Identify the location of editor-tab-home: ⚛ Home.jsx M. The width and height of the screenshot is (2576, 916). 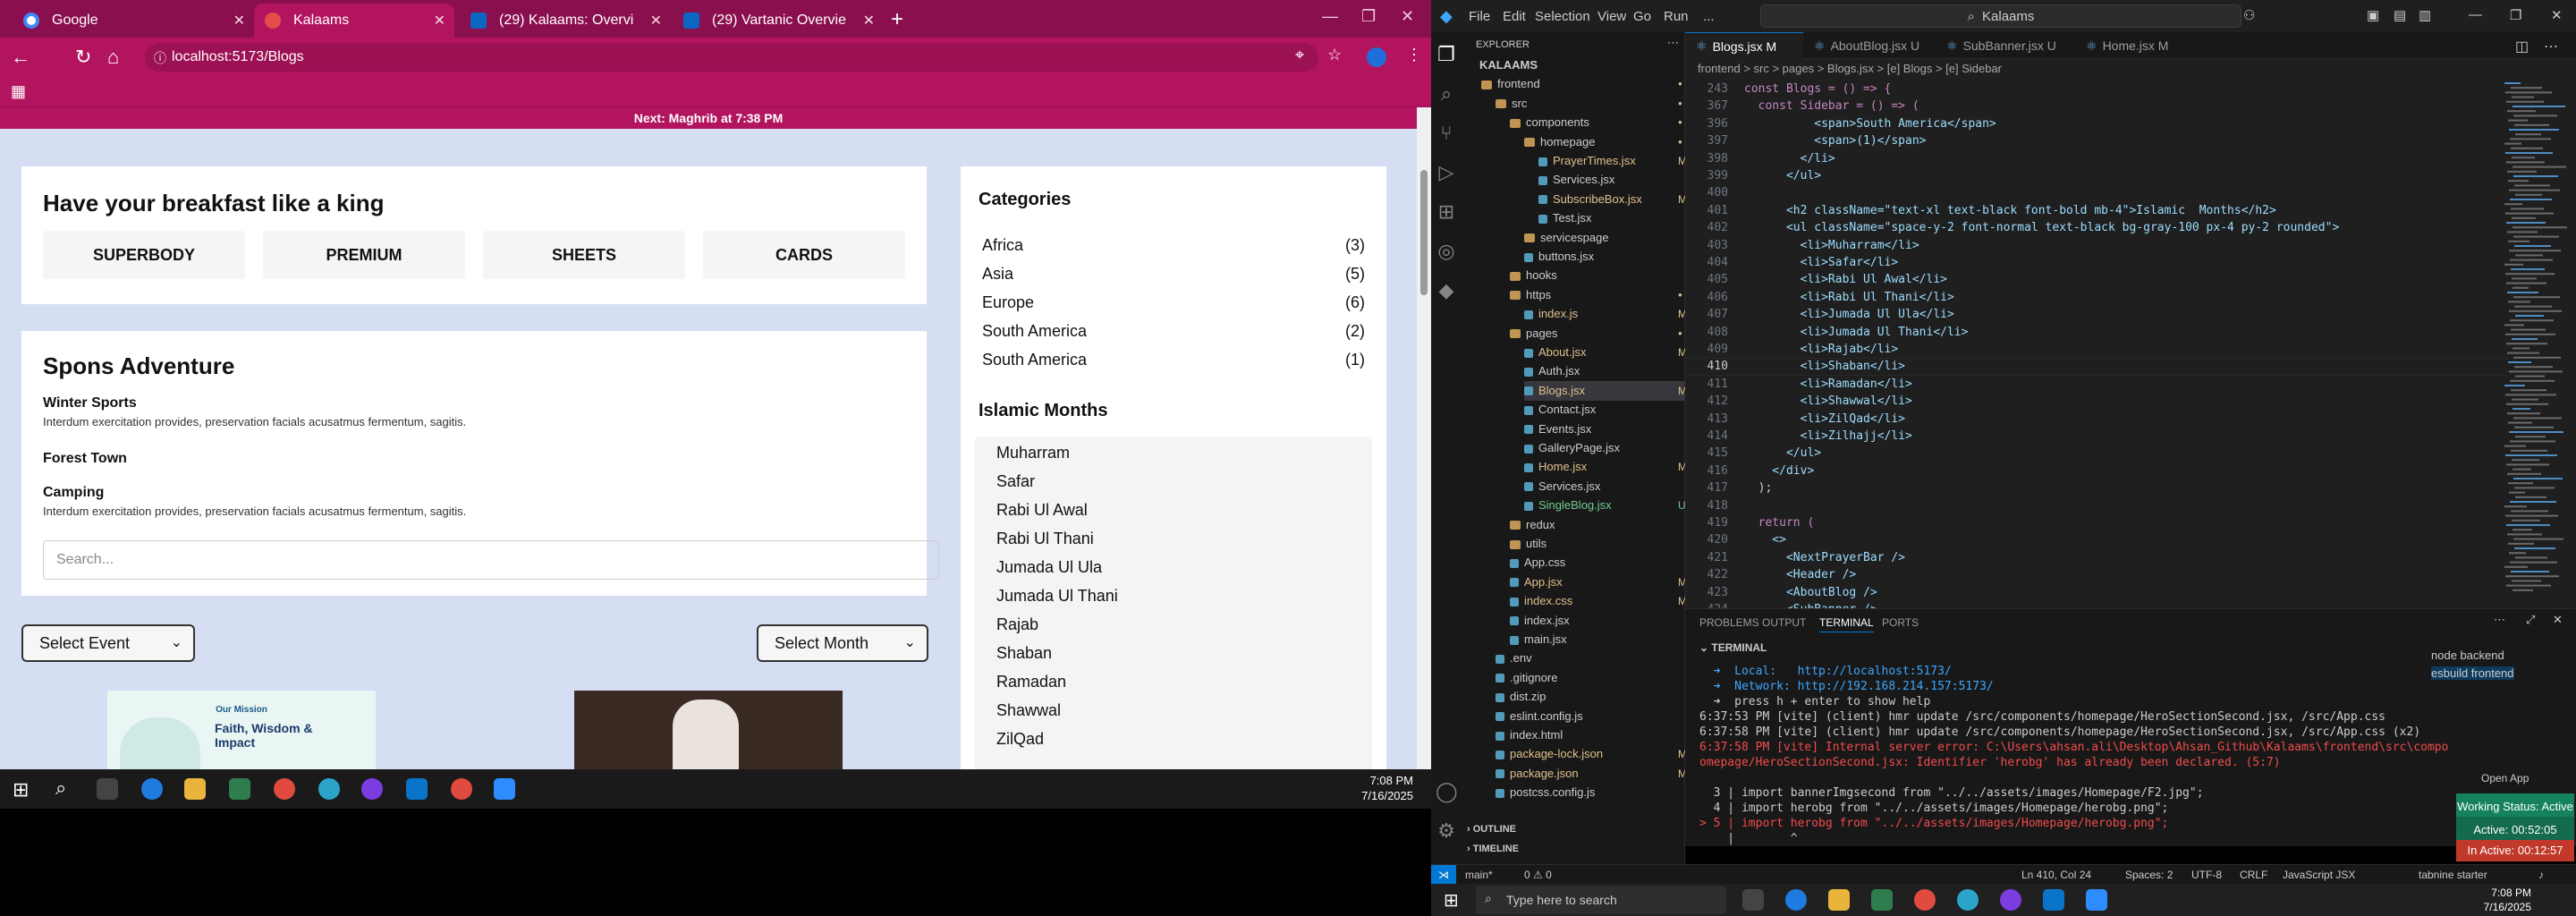
(2133, 45).